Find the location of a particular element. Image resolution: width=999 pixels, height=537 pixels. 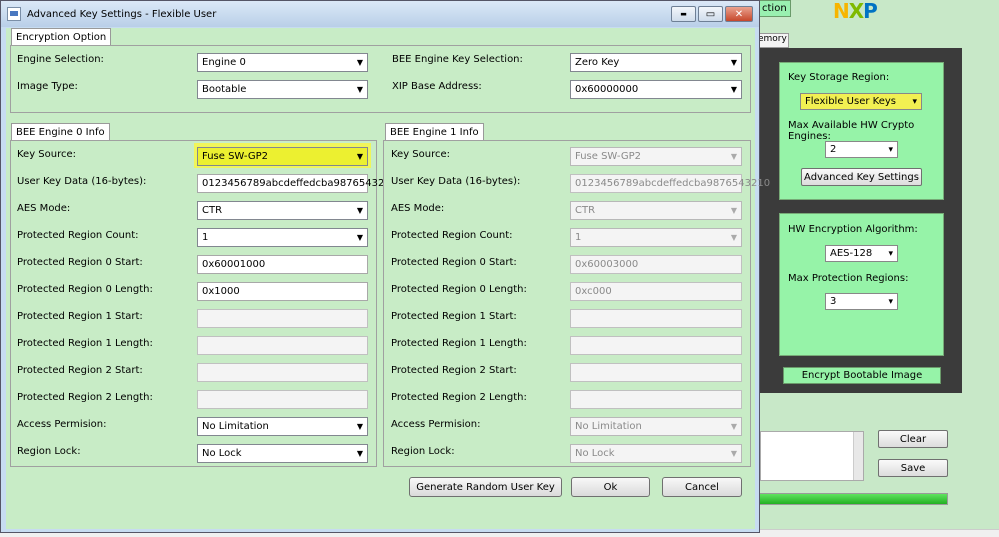

e0-key-source-label: Key Source: is located at coordinates (47, 154).